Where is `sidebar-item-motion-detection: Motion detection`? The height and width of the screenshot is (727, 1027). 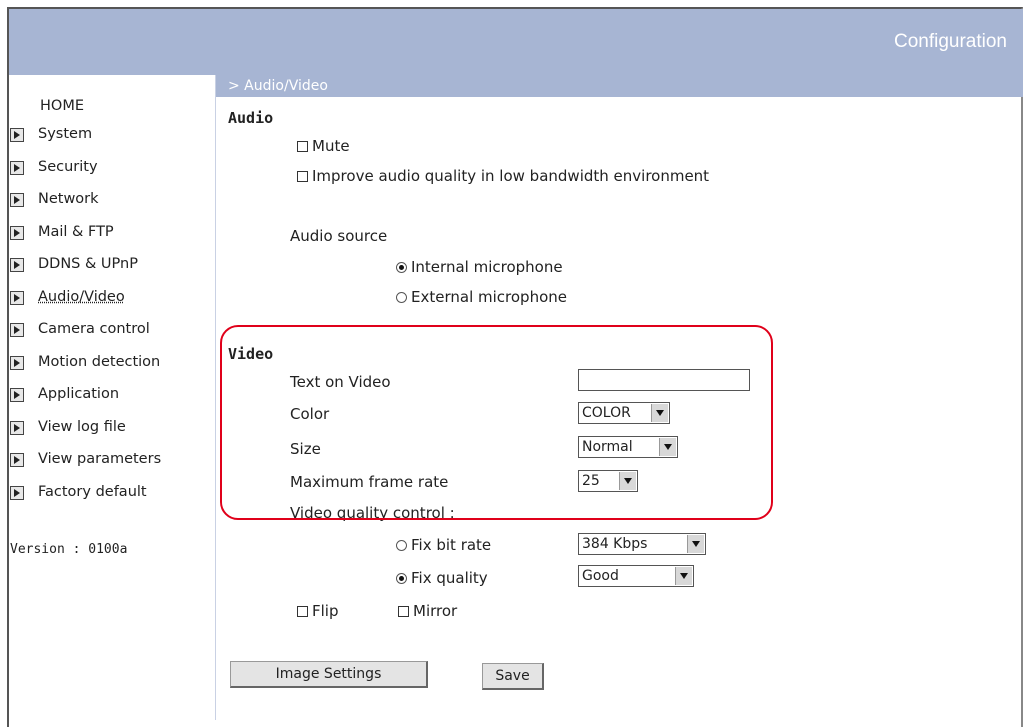 sidebar-item-motion-detection: Motion detection is located at coordinates (85, 370).